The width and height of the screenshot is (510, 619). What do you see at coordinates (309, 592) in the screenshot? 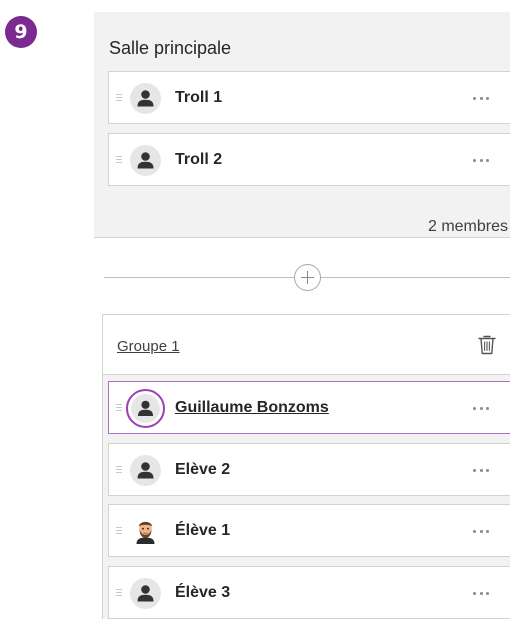
I see `member-row-eleve-3: Élève 3` at bounding box center [309, 592].